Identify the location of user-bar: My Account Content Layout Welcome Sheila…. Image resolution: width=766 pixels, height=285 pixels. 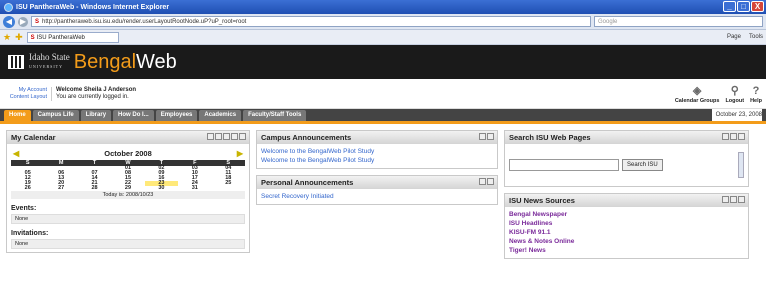
(383, 94).